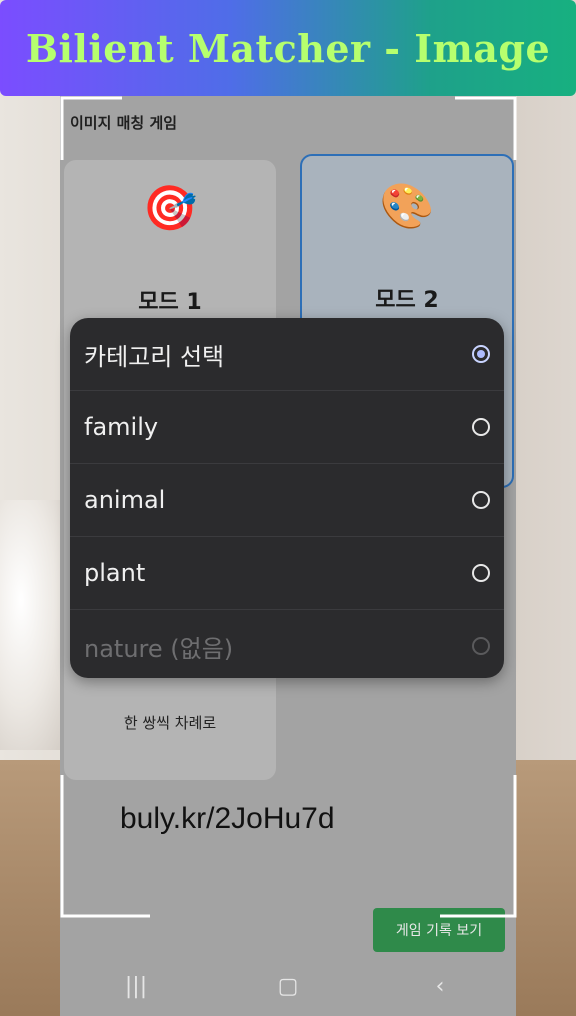 The image size is (576, 1016). I want to click on category-option: 카테고리 선택, so click(287, 354).